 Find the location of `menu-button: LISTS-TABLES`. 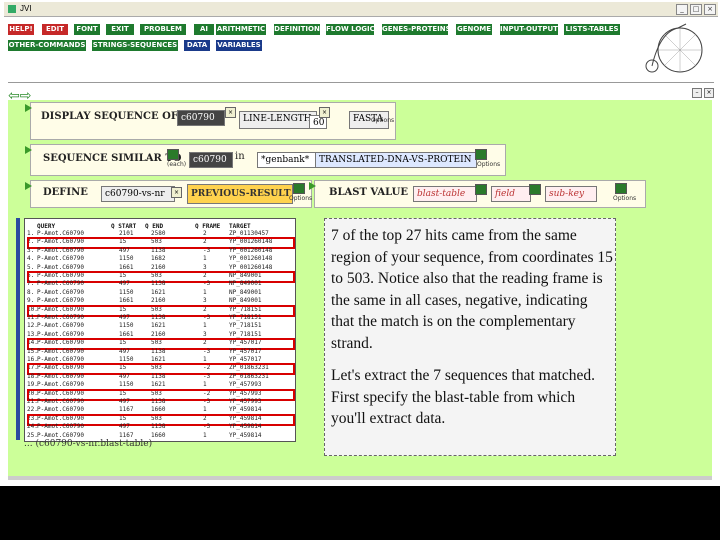

menu-button: LISTS-TABLES is located at coordinates (592, 29).